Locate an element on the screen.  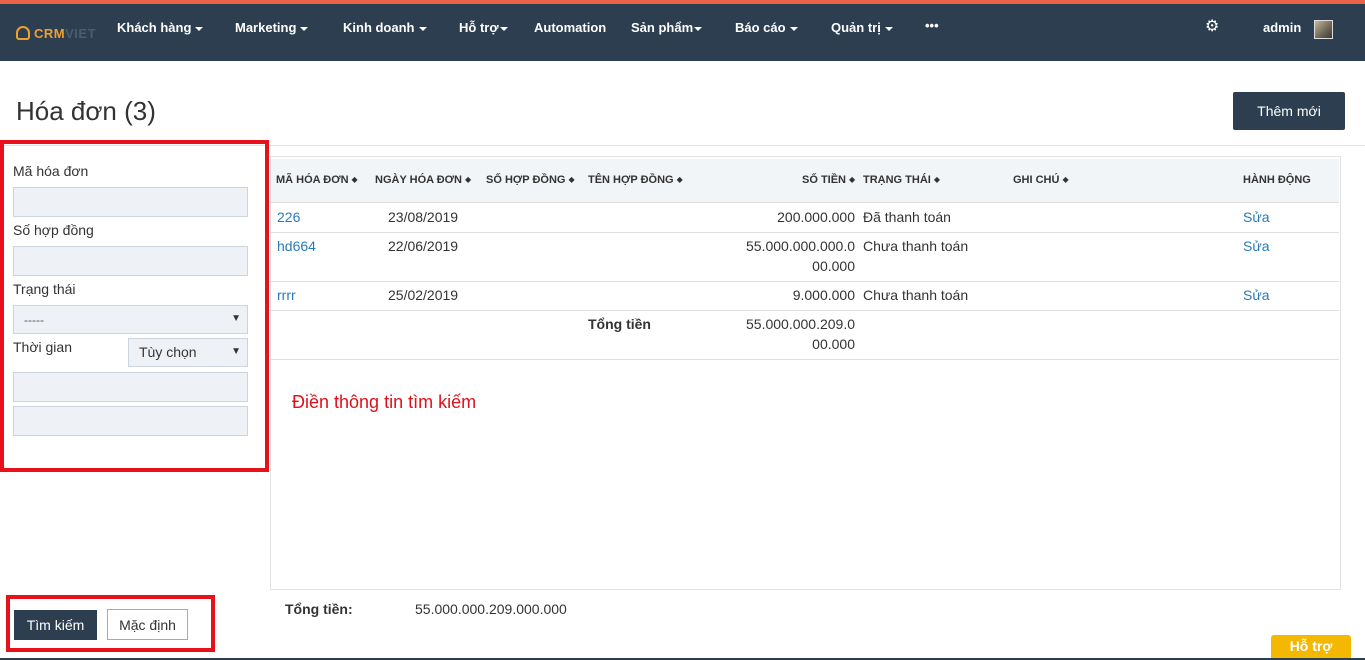
th-invoice-code: MÃ HÓA ĐƠN ◆ is located at coordinates (317, 180).